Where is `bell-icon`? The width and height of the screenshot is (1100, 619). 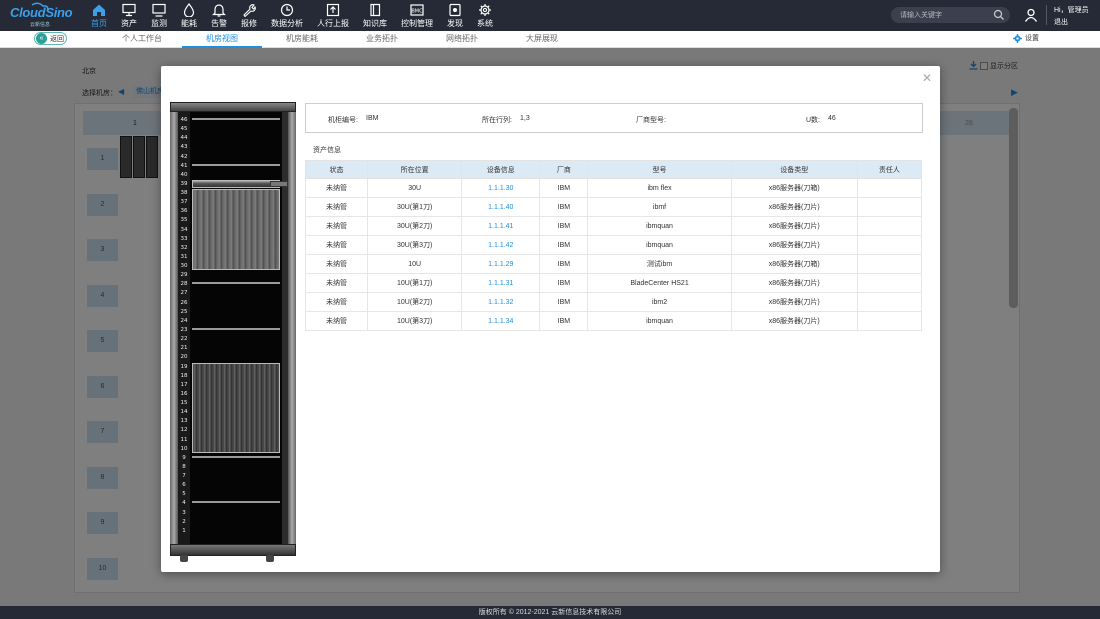 bell-icon is located at coordinates (219, 10).